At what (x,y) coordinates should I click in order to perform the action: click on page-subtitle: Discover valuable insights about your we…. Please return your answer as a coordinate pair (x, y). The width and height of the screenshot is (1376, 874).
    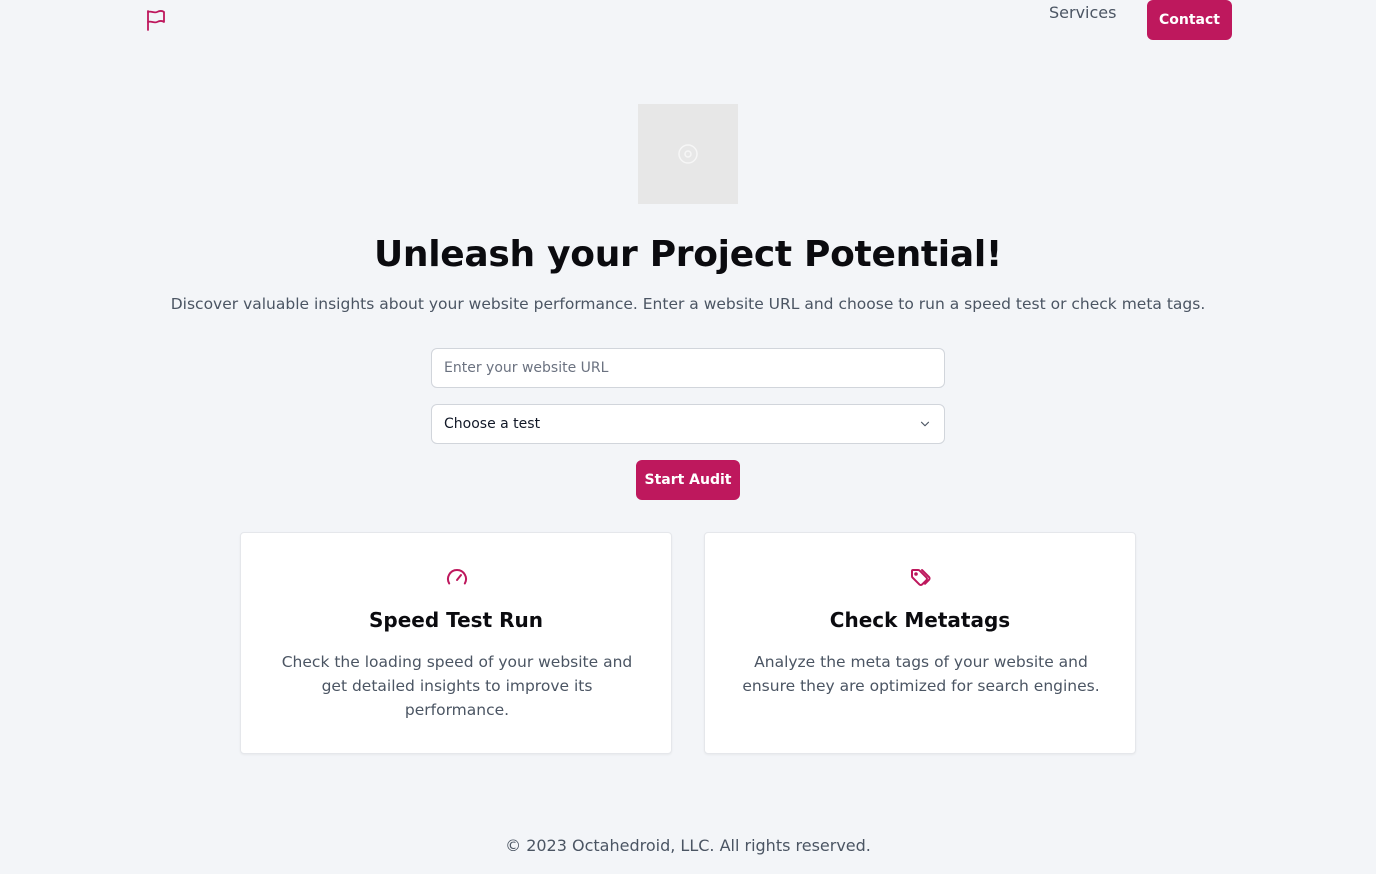
    Looking at the image, I should click on (688, 304).